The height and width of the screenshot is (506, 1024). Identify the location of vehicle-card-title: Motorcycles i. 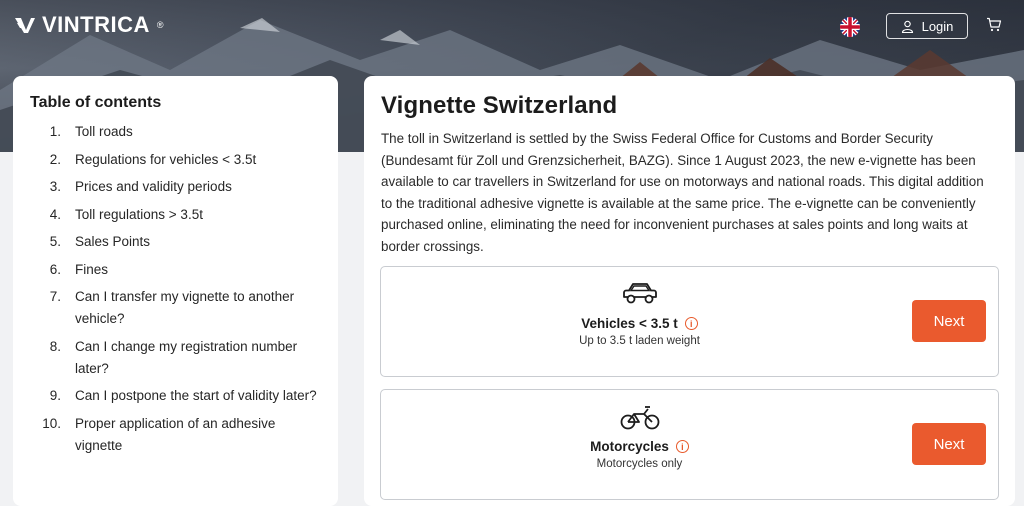
(689, 446).